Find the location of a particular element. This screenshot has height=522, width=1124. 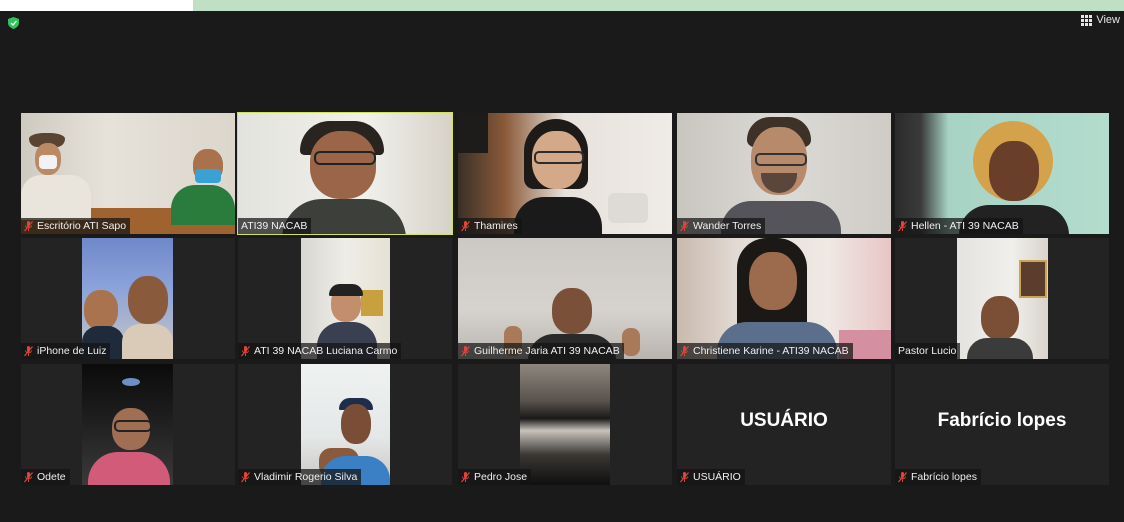

participant-tile: Thamires is located at coordinates (565, 173).